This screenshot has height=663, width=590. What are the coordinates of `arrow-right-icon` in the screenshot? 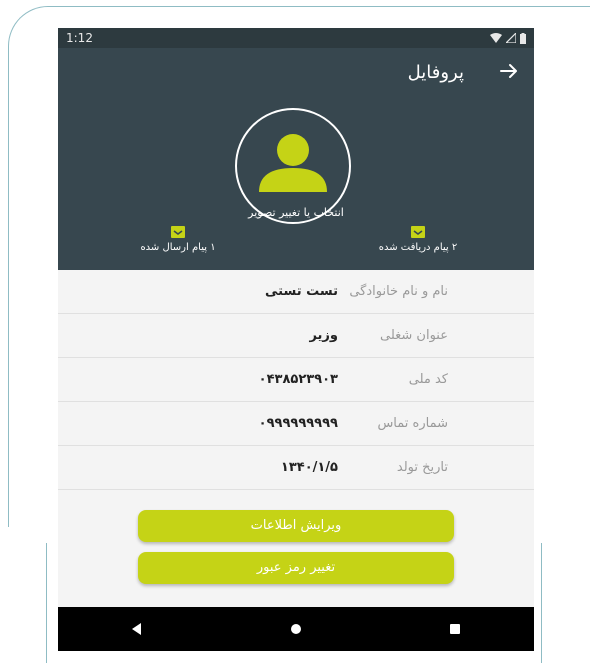 It's located at (508, 70).